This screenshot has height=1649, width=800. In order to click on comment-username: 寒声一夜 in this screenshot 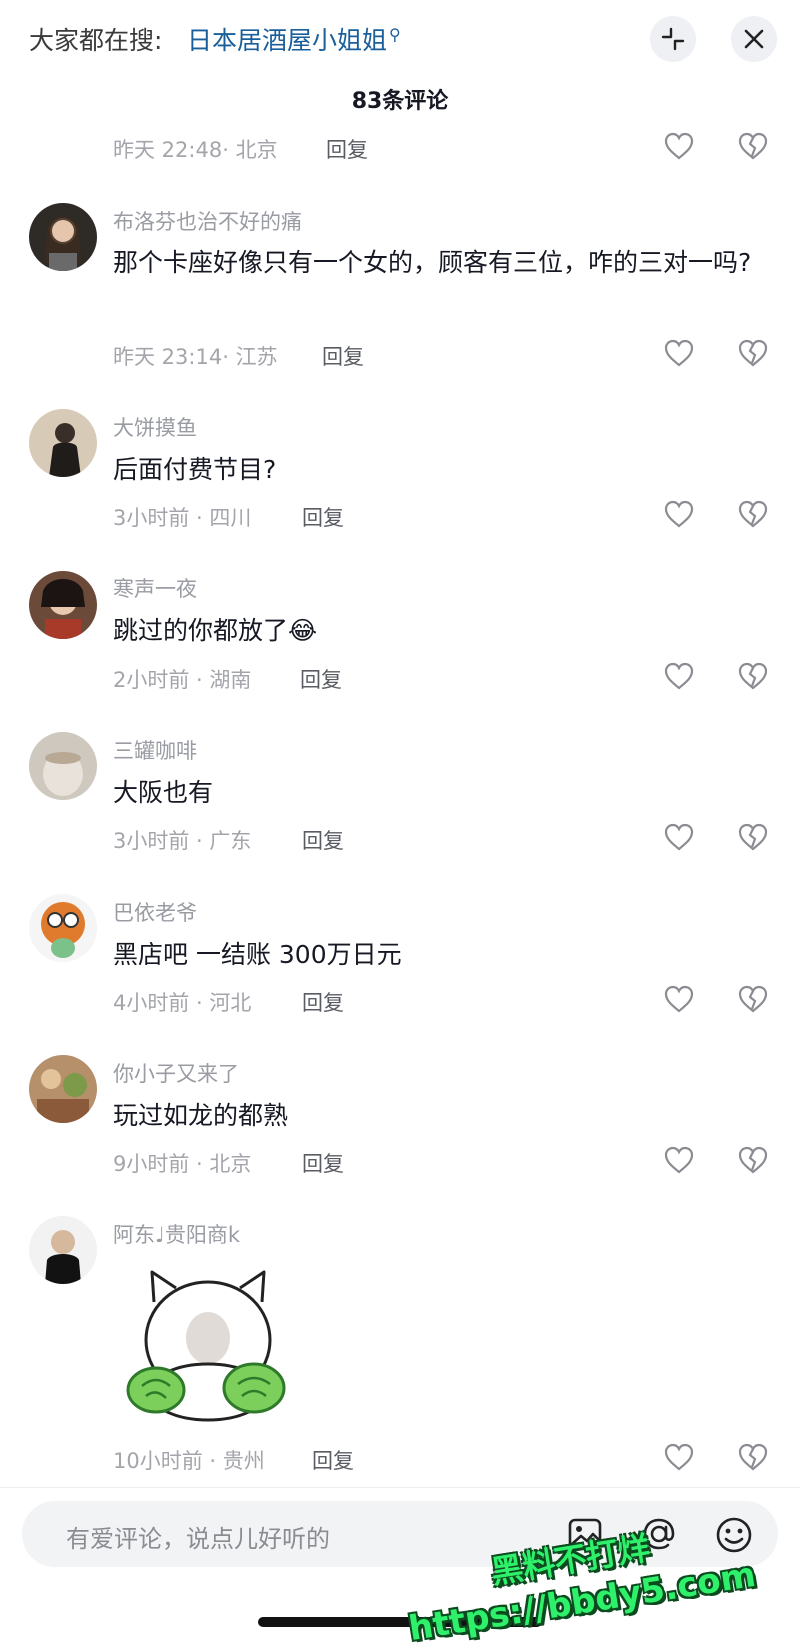, I will do `click(155, 588)`.